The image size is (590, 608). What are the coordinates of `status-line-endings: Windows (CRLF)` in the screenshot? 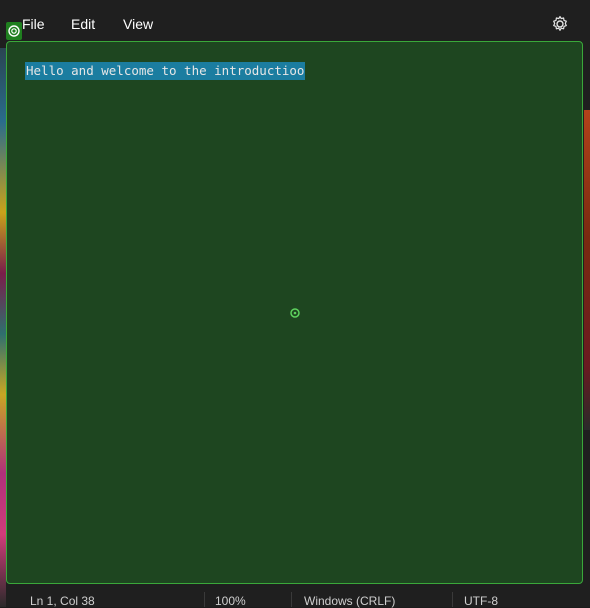 It's located at (349, 601).